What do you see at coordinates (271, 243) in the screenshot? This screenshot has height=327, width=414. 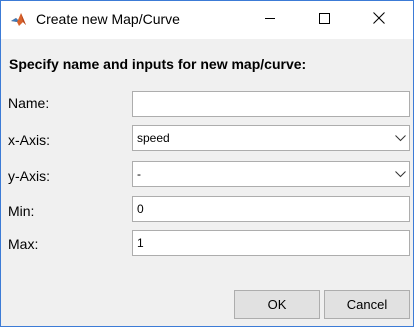 I see `max-input: 1` at bounding box center [271, 243].